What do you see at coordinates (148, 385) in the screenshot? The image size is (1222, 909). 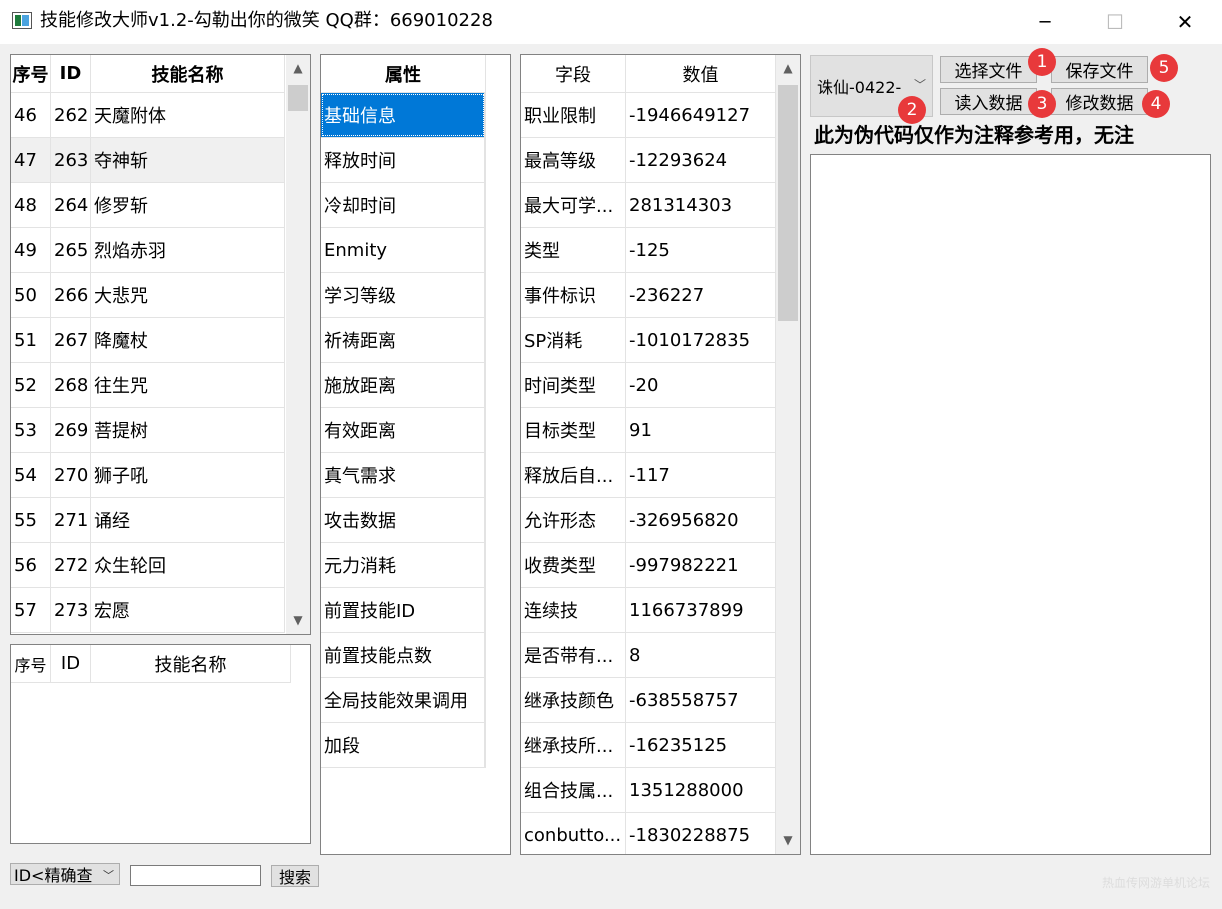 I see `skill-row: 52 268 往生咒` at bounding box center [148, 385].